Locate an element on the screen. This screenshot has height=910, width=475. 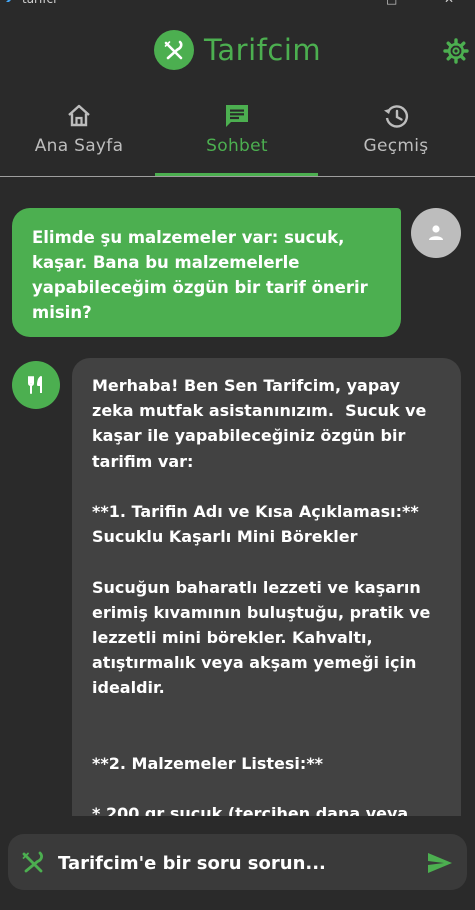
bot-avatar is located at coordinates (36, 385).